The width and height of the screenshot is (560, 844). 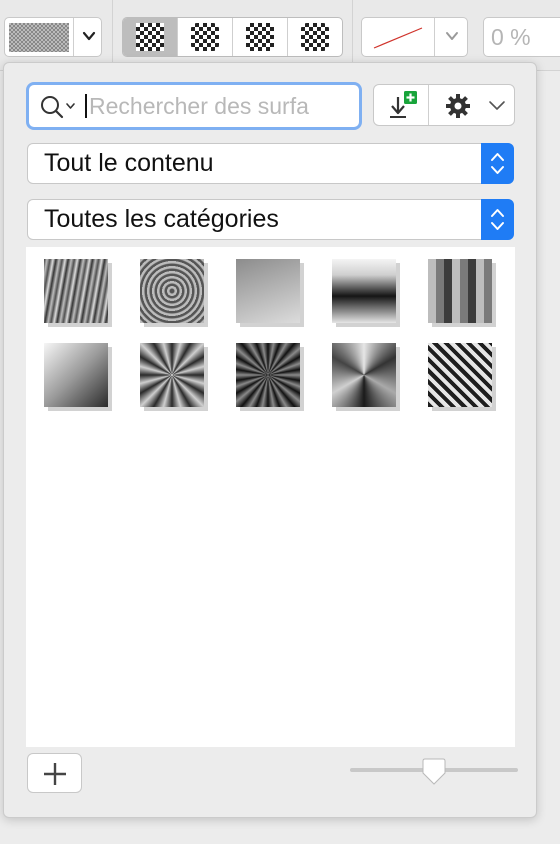 I want to click on surface-swatch, so click(x=39, y=37).